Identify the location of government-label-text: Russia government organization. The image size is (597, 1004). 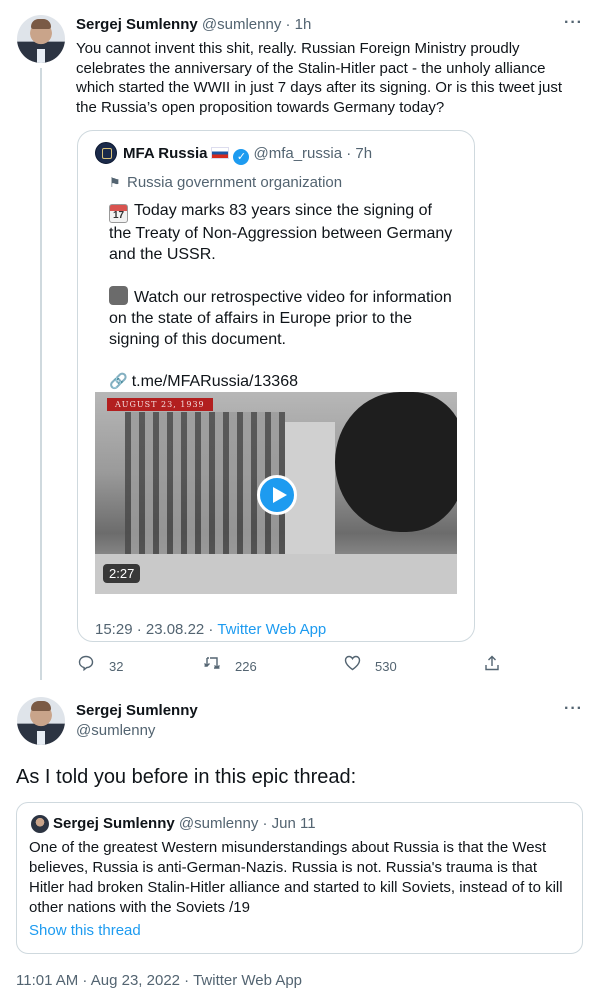
(235, 182).